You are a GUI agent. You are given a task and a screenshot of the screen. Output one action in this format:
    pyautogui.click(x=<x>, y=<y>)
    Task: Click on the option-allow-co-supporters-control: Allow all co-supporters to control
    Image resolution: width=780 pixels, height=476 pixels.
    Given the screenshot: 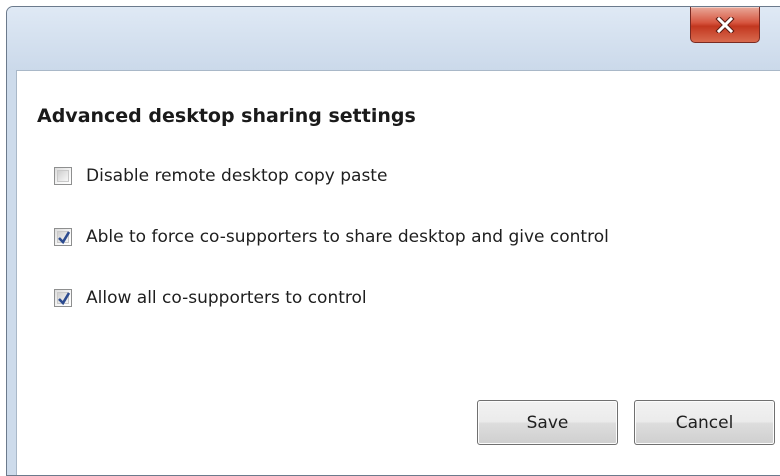 What is the action you would take?
    pyautogui.click(x=210, y=298)
    